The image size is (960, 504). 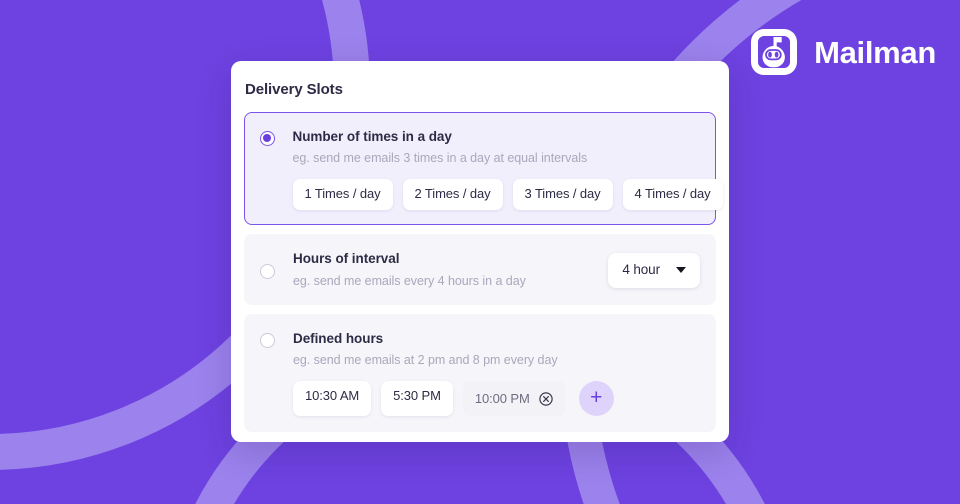 I want to click on chip-time-1000pm: 10:00 PM, so click(x=513, y=399).